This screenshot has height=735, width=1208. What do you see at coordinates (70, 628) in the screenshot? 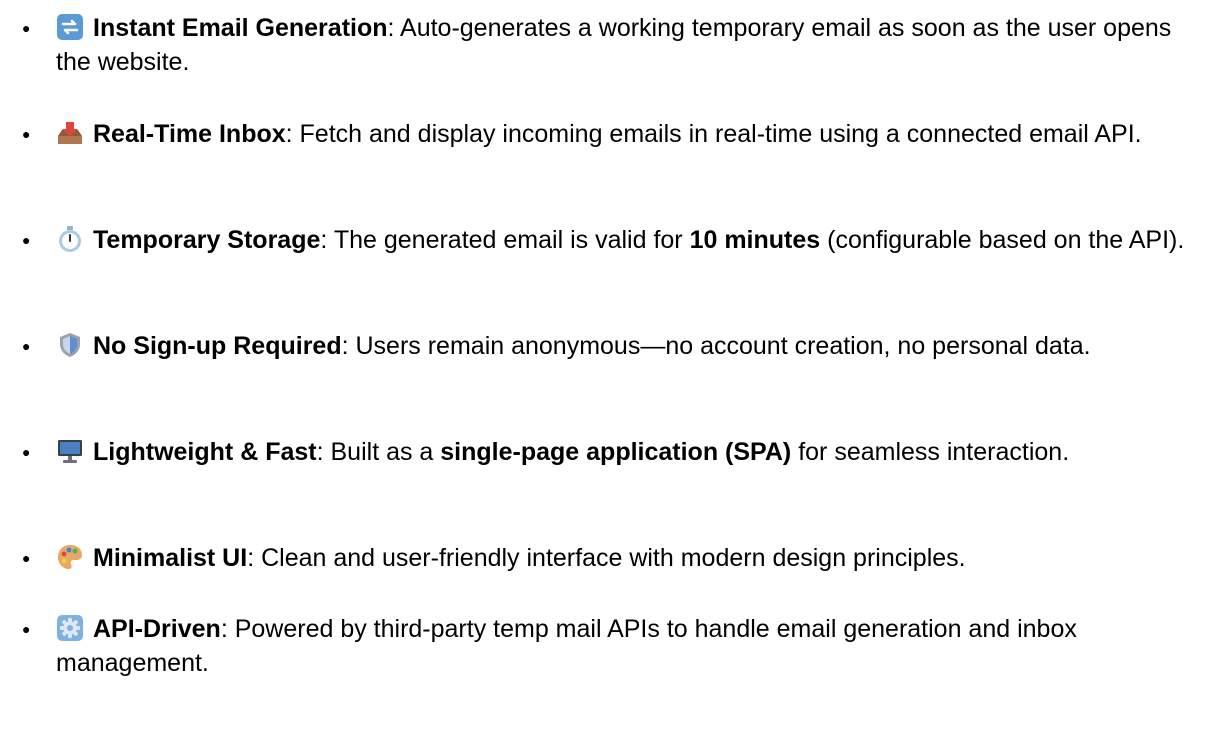
I see `gear-icon` at bounding box center [70, 628].